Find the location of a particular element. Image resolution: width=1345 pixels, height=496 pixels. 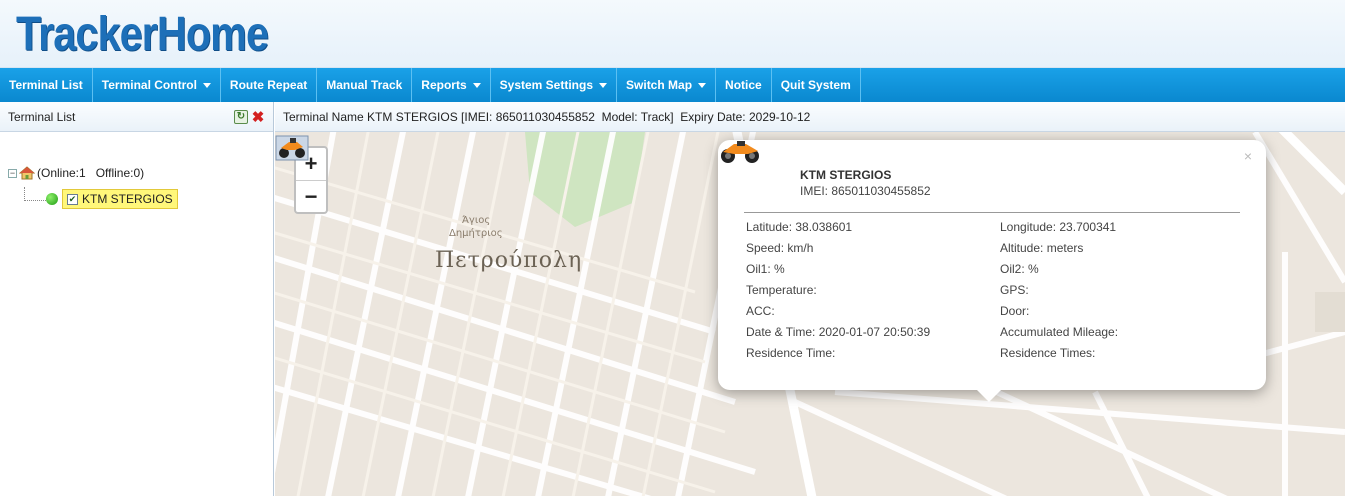

device-name: KTM STERGIOS is located at coordinates (127, 199).